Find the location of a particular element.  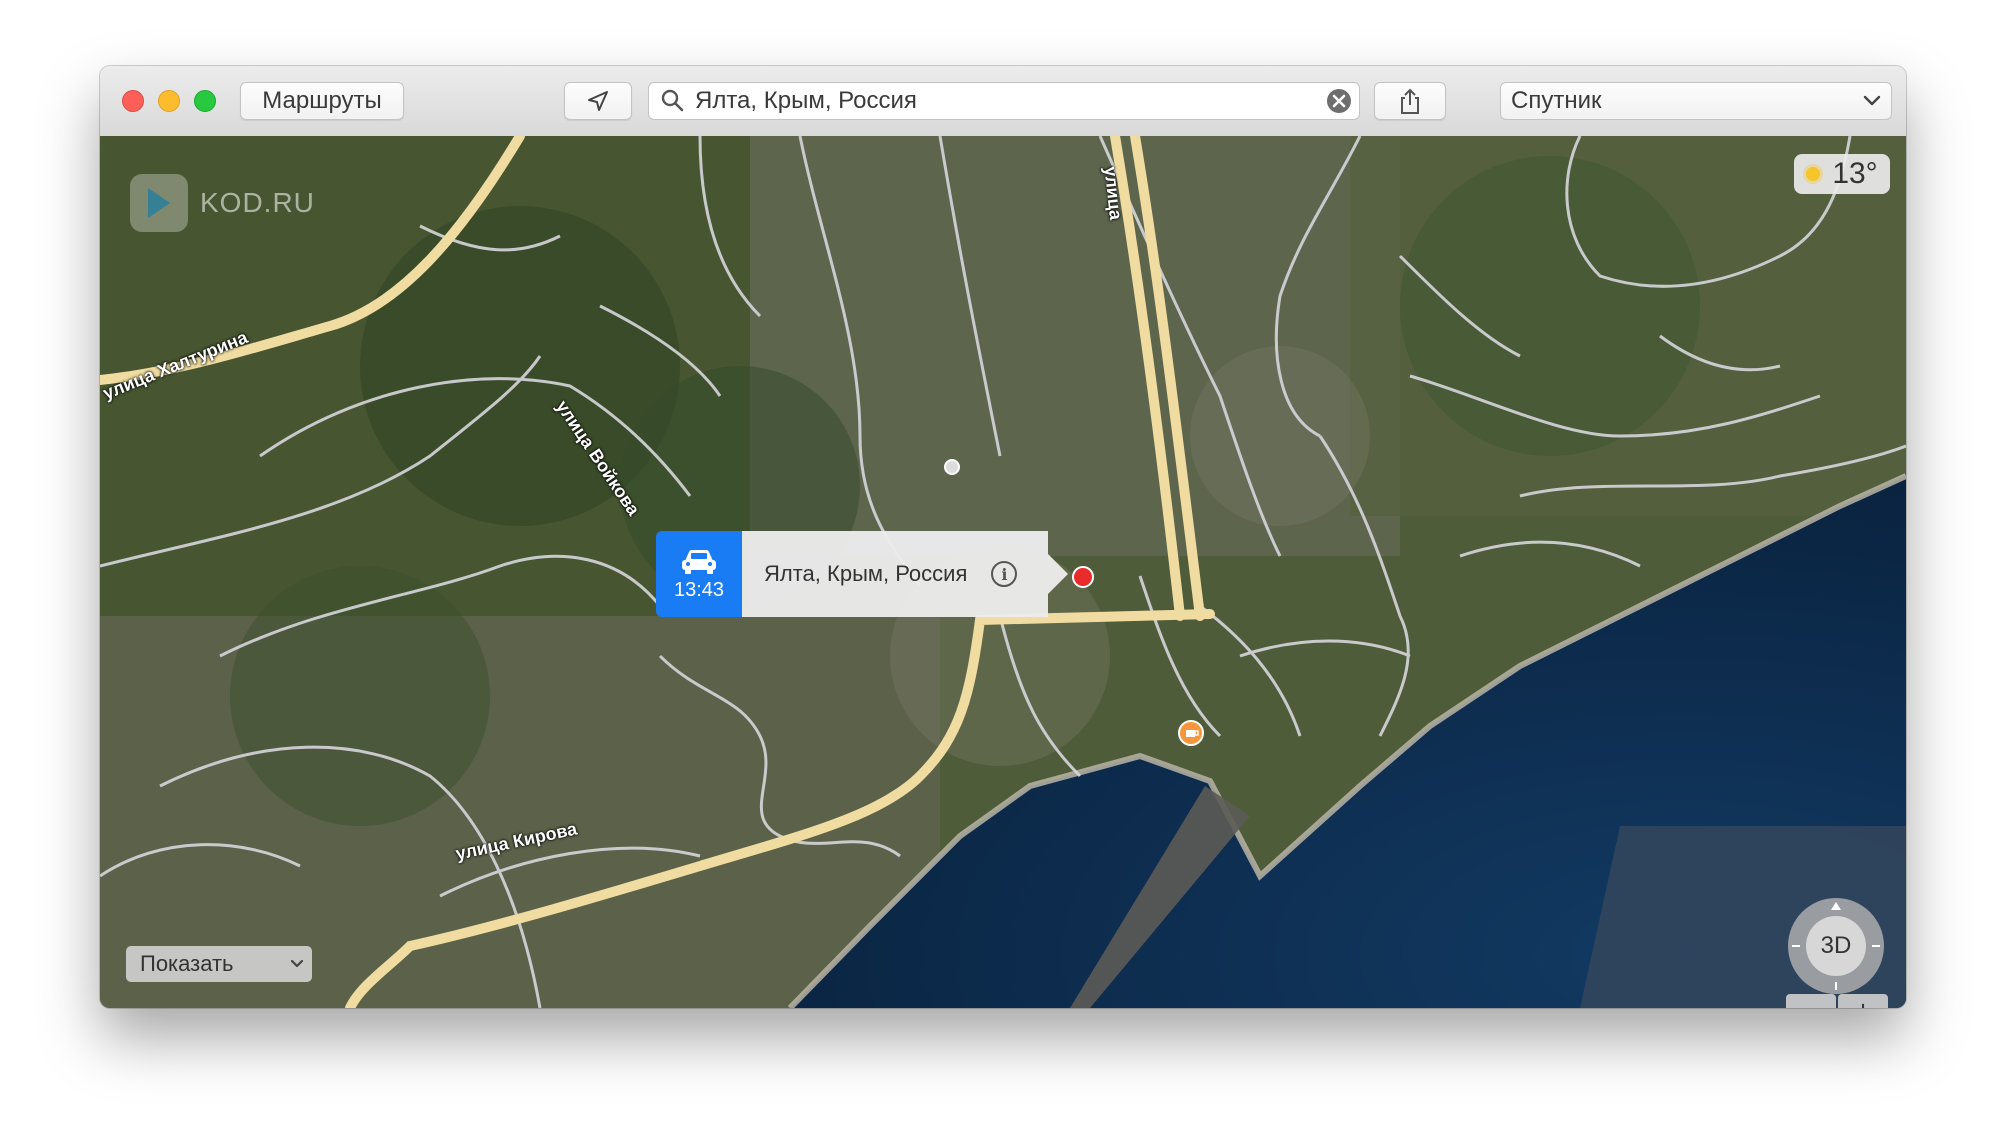

clear-search-icon is located at coordinates (1339, 101).